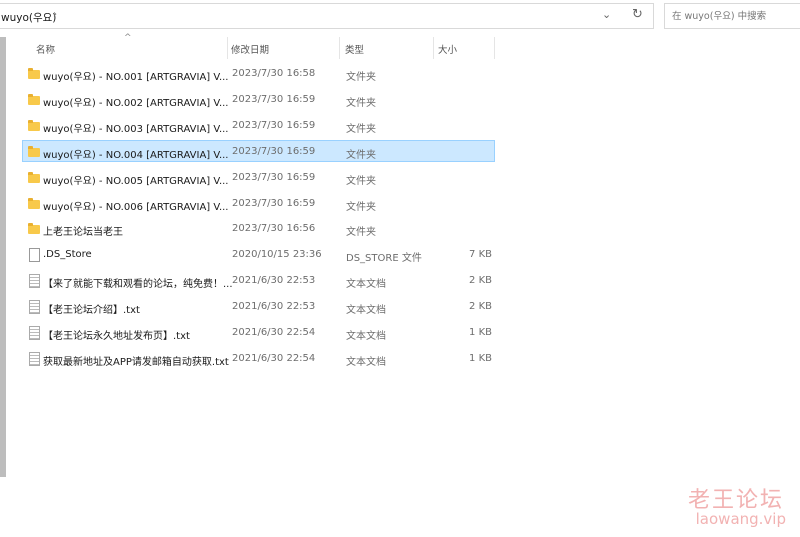 This screenshot has width=800, height=537. I want to click on file-type: DS_STORE 文件, so click(384, 259).